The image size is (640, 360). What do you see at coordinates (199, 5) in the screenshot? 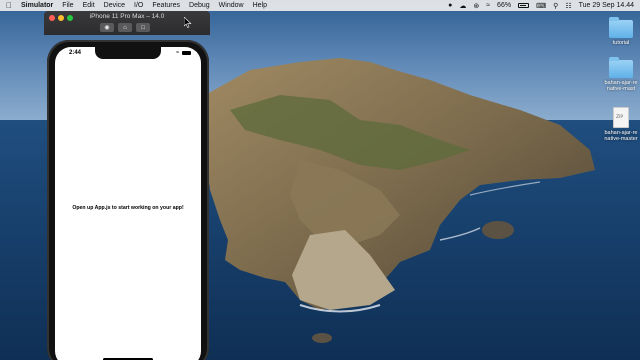
I see `menu-debug: Debug` at bounding box center [199, 5].